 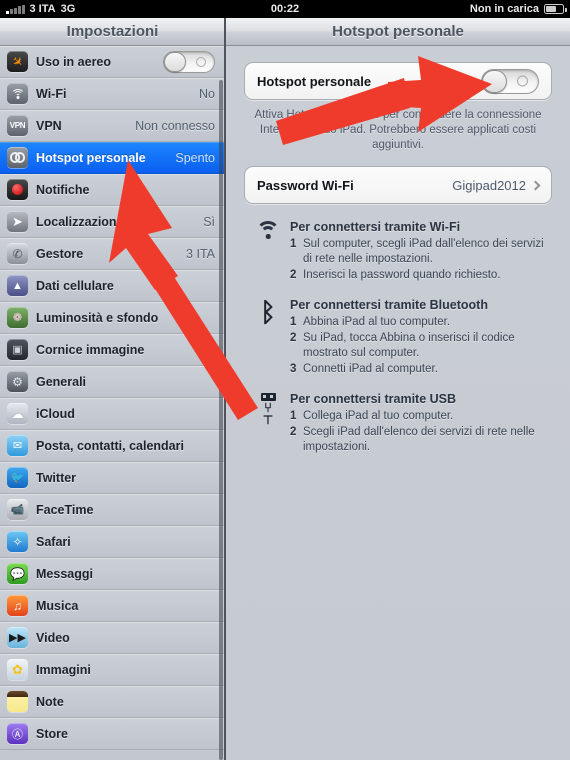 I want to click on sidebar-item-video: ▶▶ Video, so click(x=112, y=638).